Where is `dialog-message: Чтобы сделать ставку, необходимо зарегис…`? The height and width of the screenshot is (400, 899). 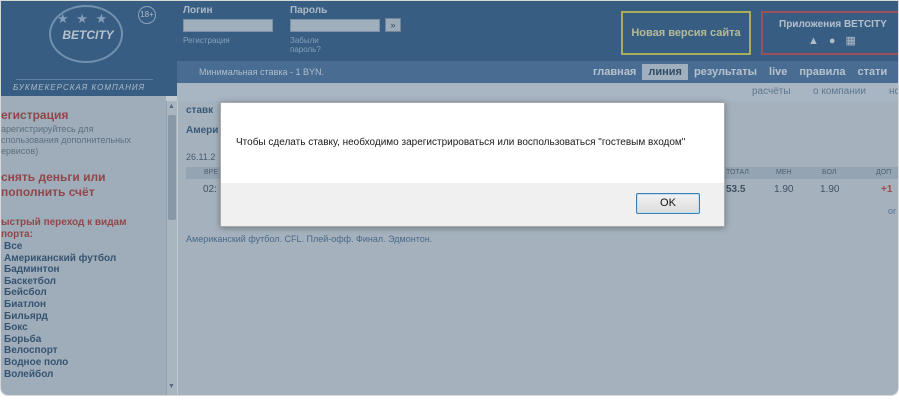 dialog-message: Чтобы сделать ставку, необходимо зарегис… is located at coordinates (461, 142).